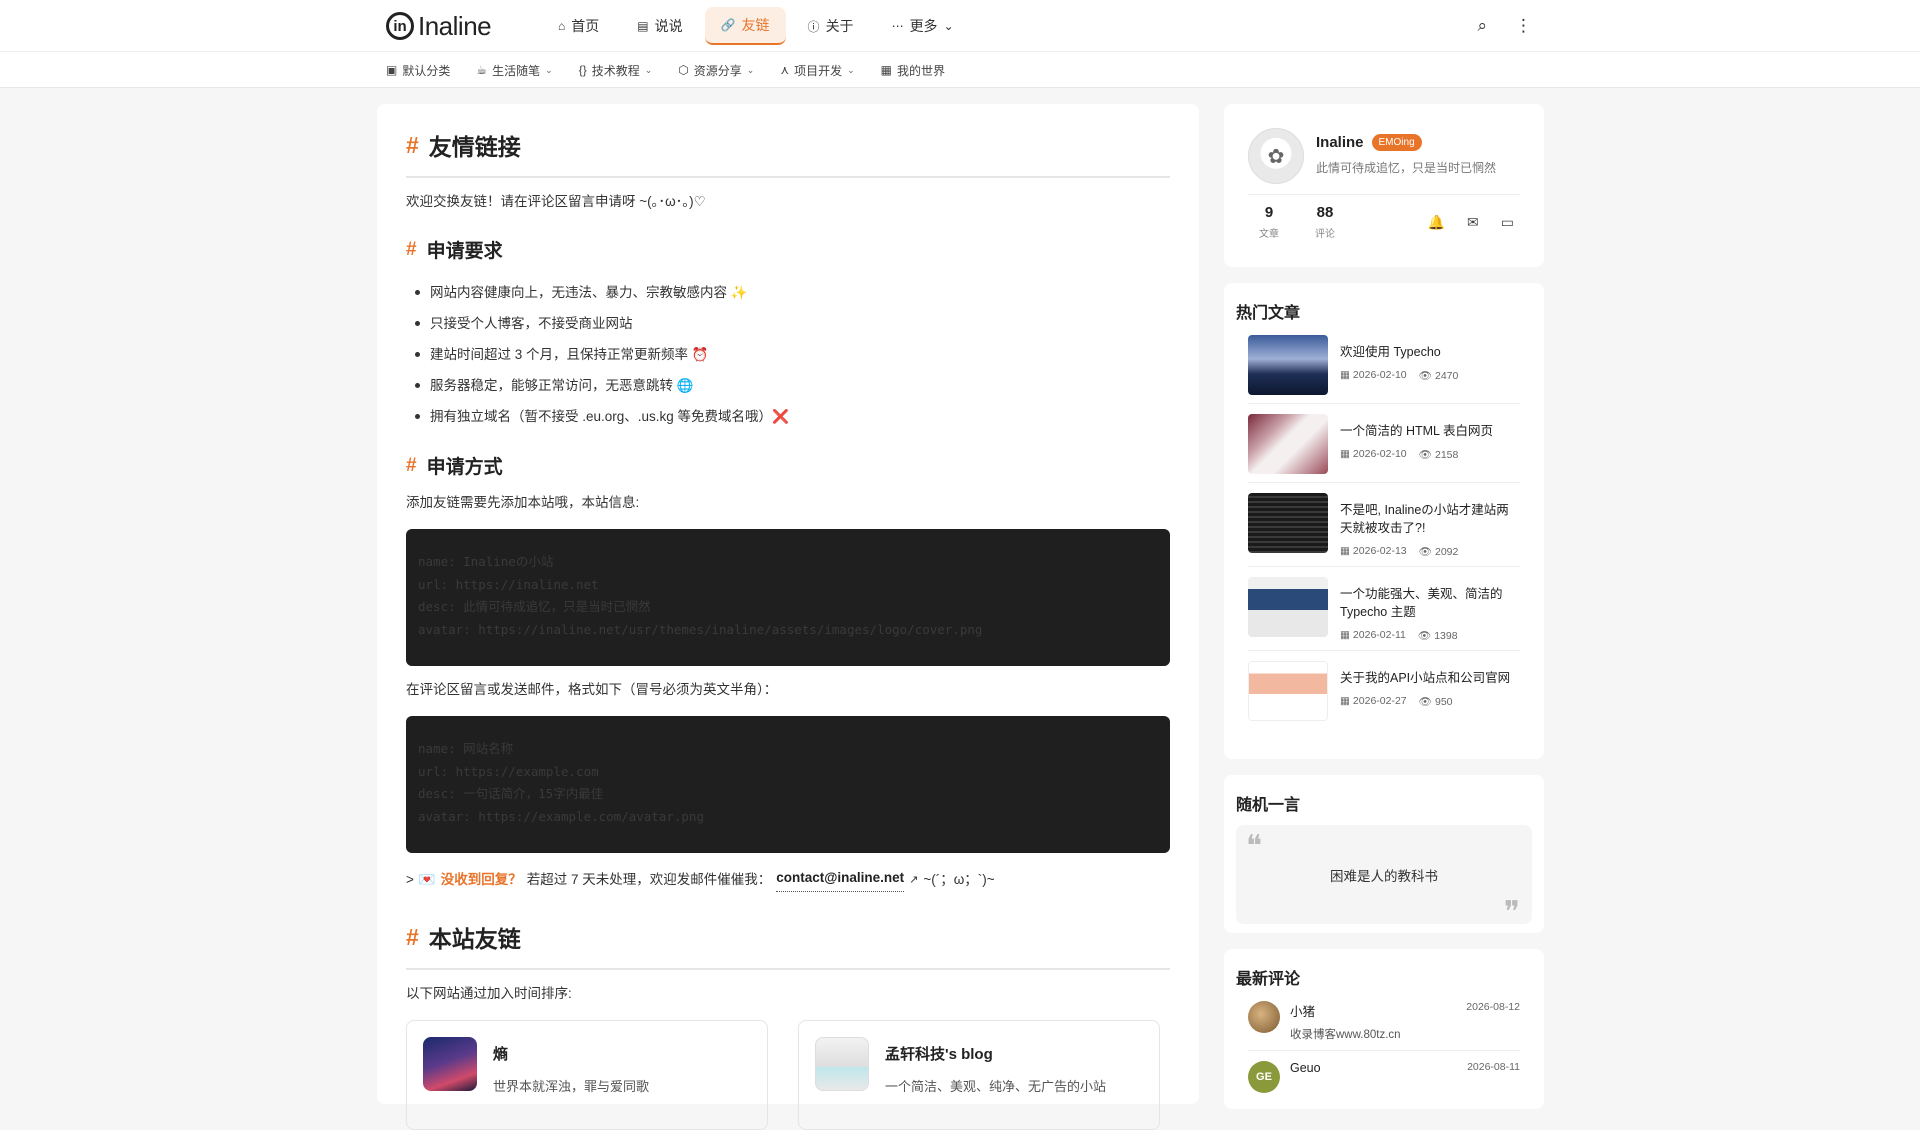 The image size is (1920, 1130). I want to click on coffee-icon: ☕, so click(482, 70).